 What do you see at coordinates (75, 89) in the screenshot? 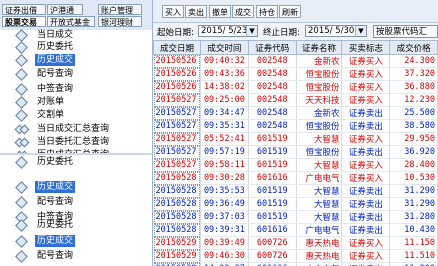
I see `tree-item-lottery-query: 中签查询` at bounding box center [75, 89].